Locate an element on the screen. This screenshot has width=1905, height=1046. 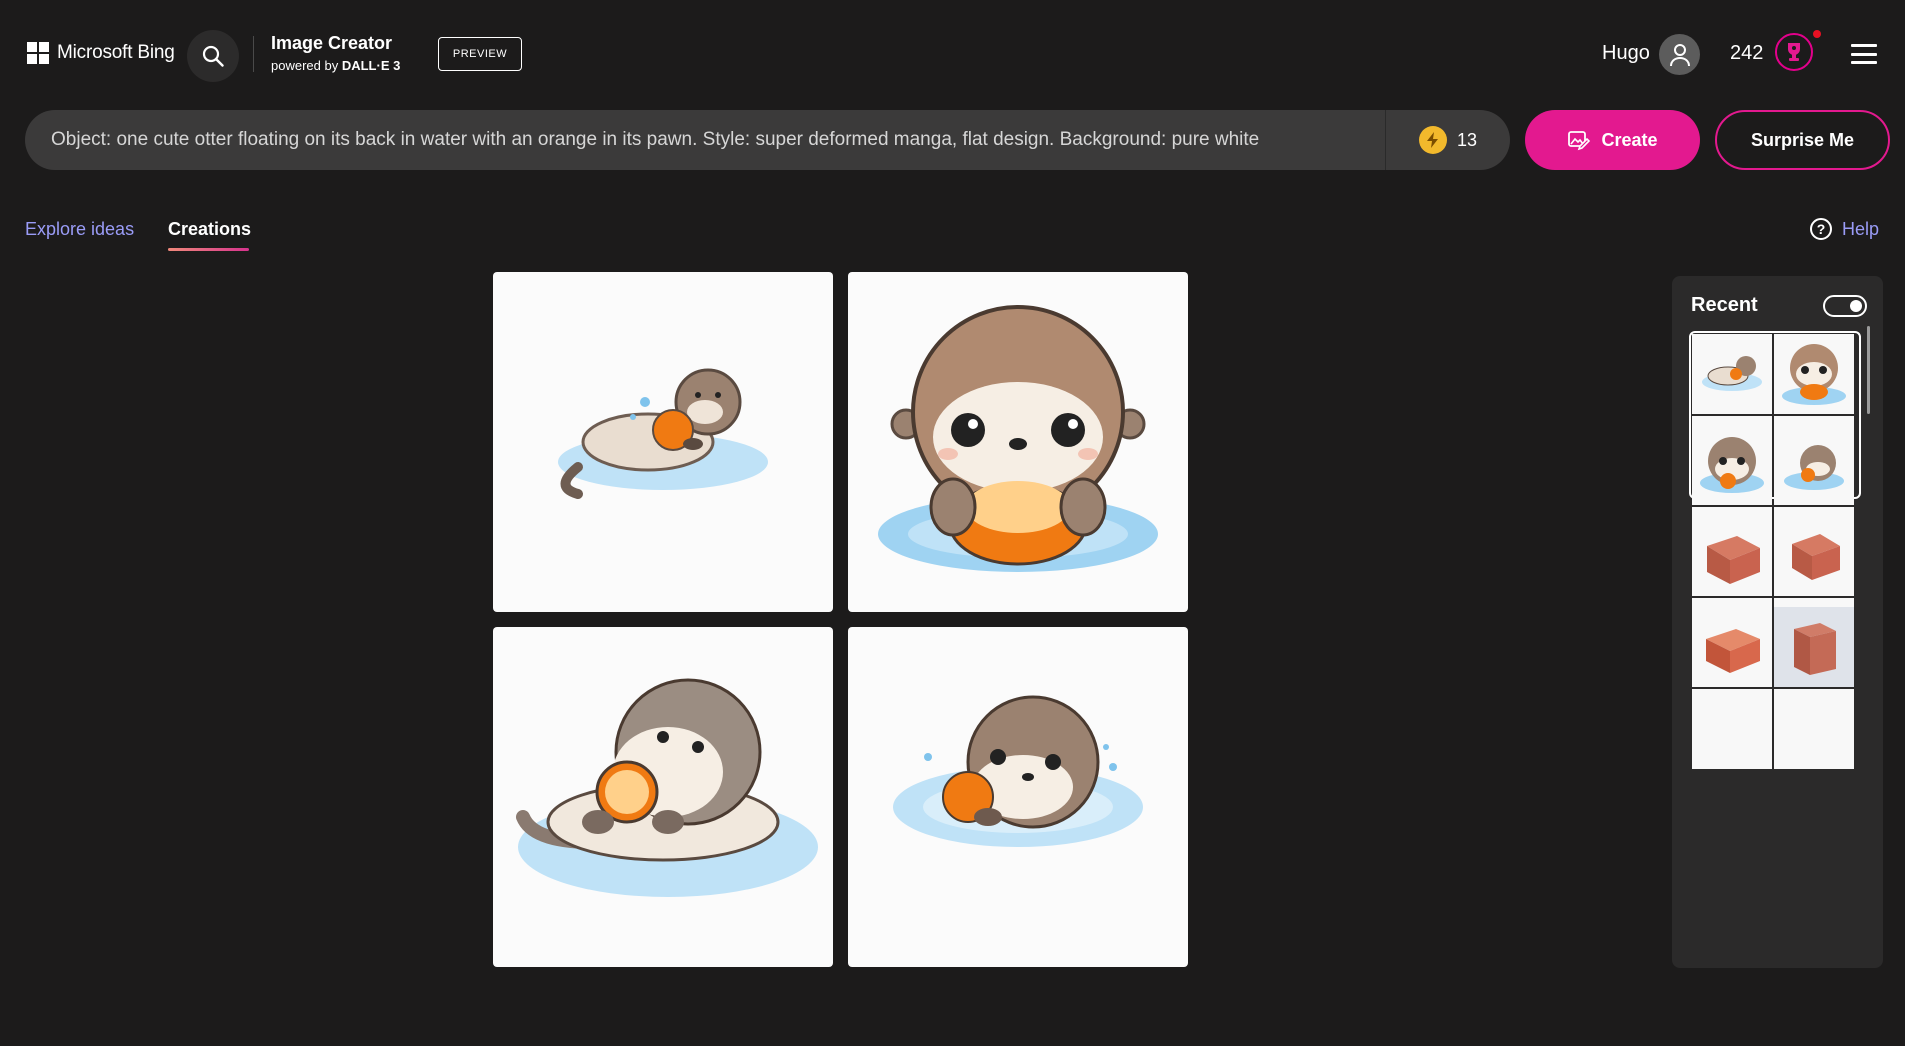
app-title-block: Image Creator powered by DALL·E 3 is located at coordinates (335, 53).